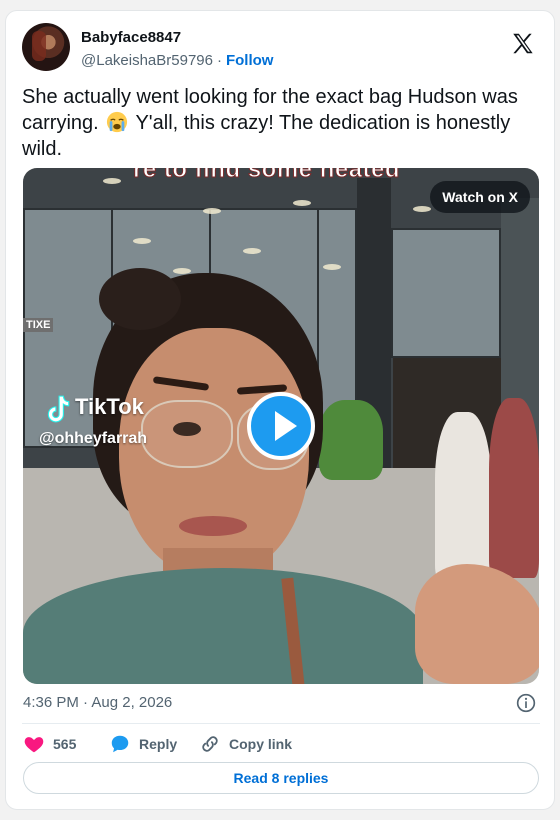 This screenshot has width=560, height=820. I want to click on eye, so click(187, 429).